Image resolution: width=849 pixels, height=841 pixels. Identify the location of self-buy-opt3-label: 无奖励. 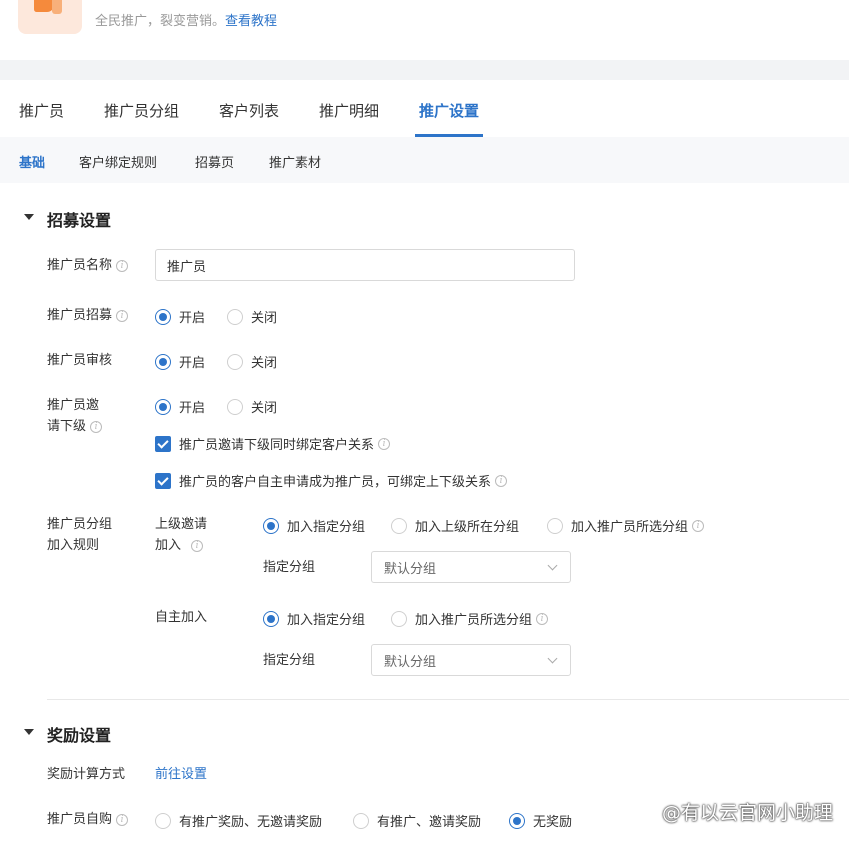
(553, 822).